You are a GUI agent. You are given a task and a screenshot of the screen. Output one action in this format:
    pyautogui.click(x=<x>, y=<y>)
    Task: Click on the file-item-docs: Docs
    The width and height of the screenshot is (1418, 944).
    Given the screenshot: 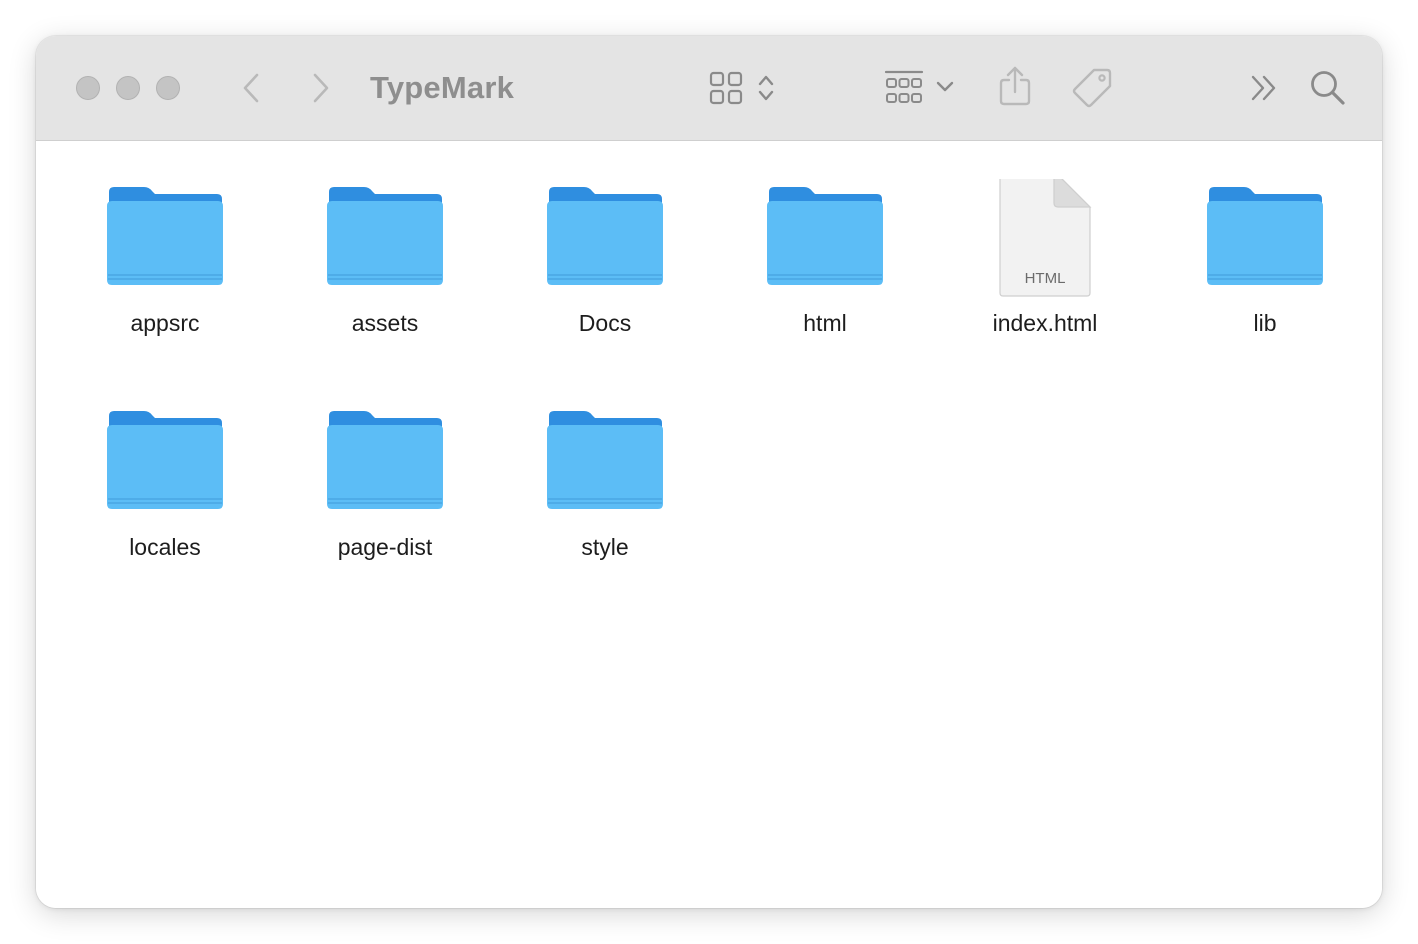 What is the action you would take?
    pyautogui.click(x=605, y=284)
    